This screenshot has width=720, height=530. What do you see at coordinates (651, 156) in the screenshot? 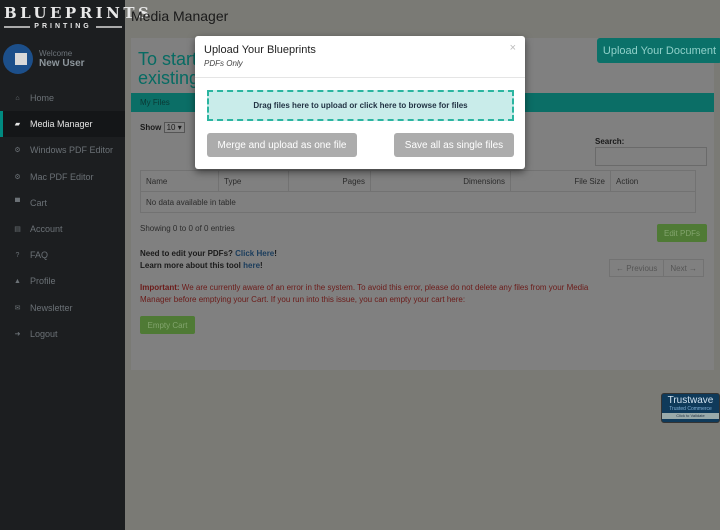
I see `search-input` at bounding box center [651, 156].